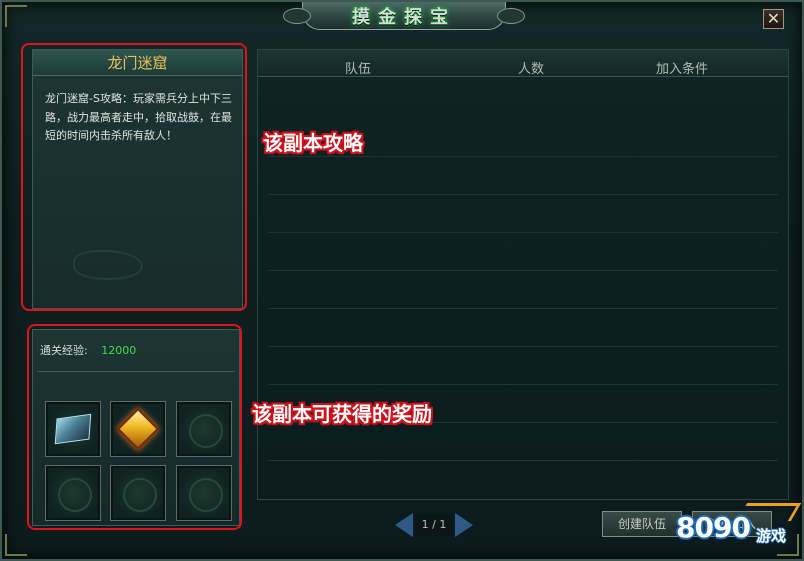  Describe the element at coordinates (682, 69) in the screenshot. I see `column-condition: 加入条件` at that location.